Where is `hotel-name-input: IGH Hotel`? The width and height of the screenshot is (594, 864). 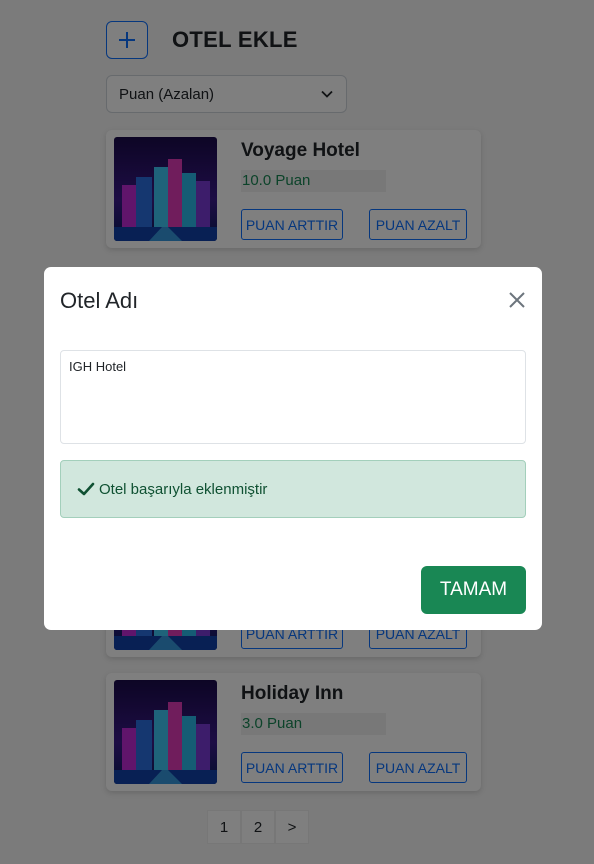 hotel-name-input: IGH Hotel is located at coordinates (293, 397).